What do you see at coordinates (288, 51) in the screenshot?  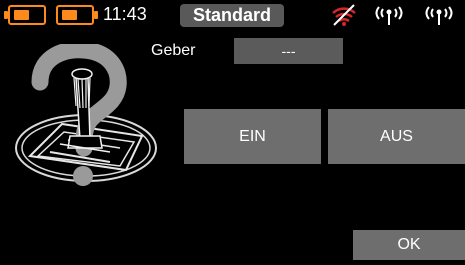 I see `geber-selector: ---` at bounding box center [288, 51].